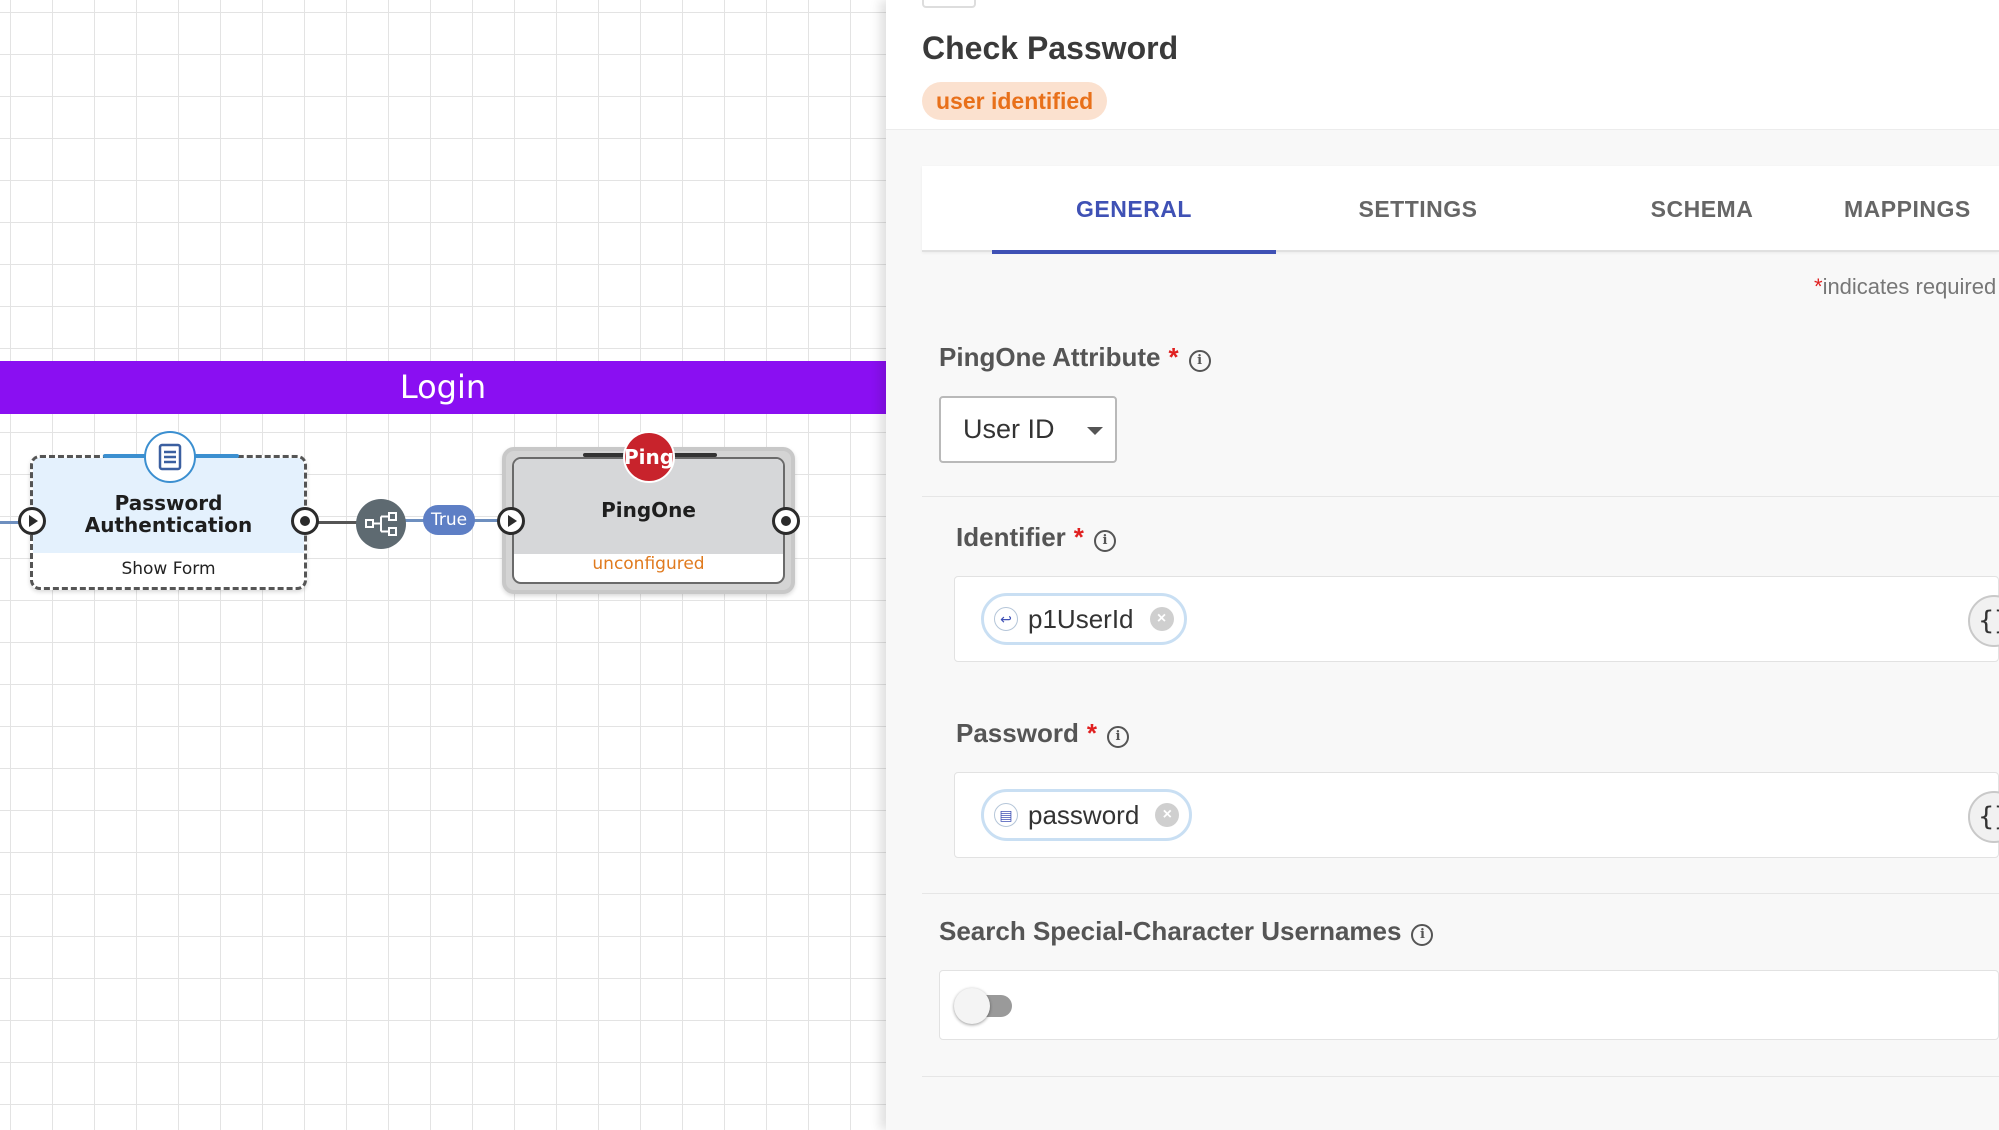  I want to click on tab-bar: GENERAL SETTINGS SCHEMA MAPPINGS, so click(1460, 210).